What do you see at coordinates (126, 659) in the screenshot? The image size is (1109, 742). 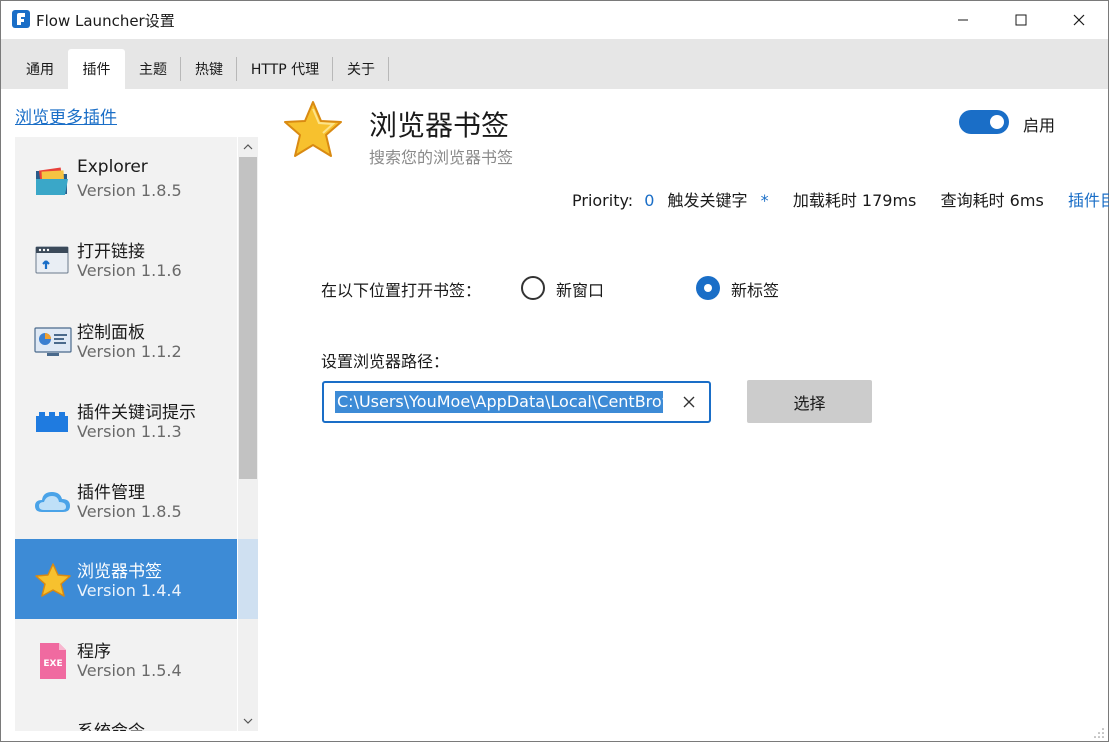 I see `plugin-item-programs: EXE 程序 Version 1.5.4` at bounding box center [126, 659].